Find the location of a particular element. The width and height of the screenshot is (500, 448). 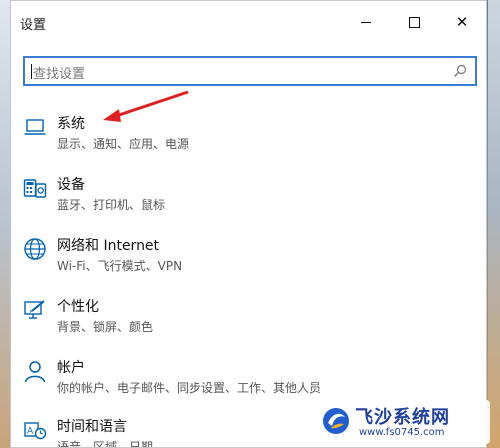

minimize-button is located at coordinates (366, 22).